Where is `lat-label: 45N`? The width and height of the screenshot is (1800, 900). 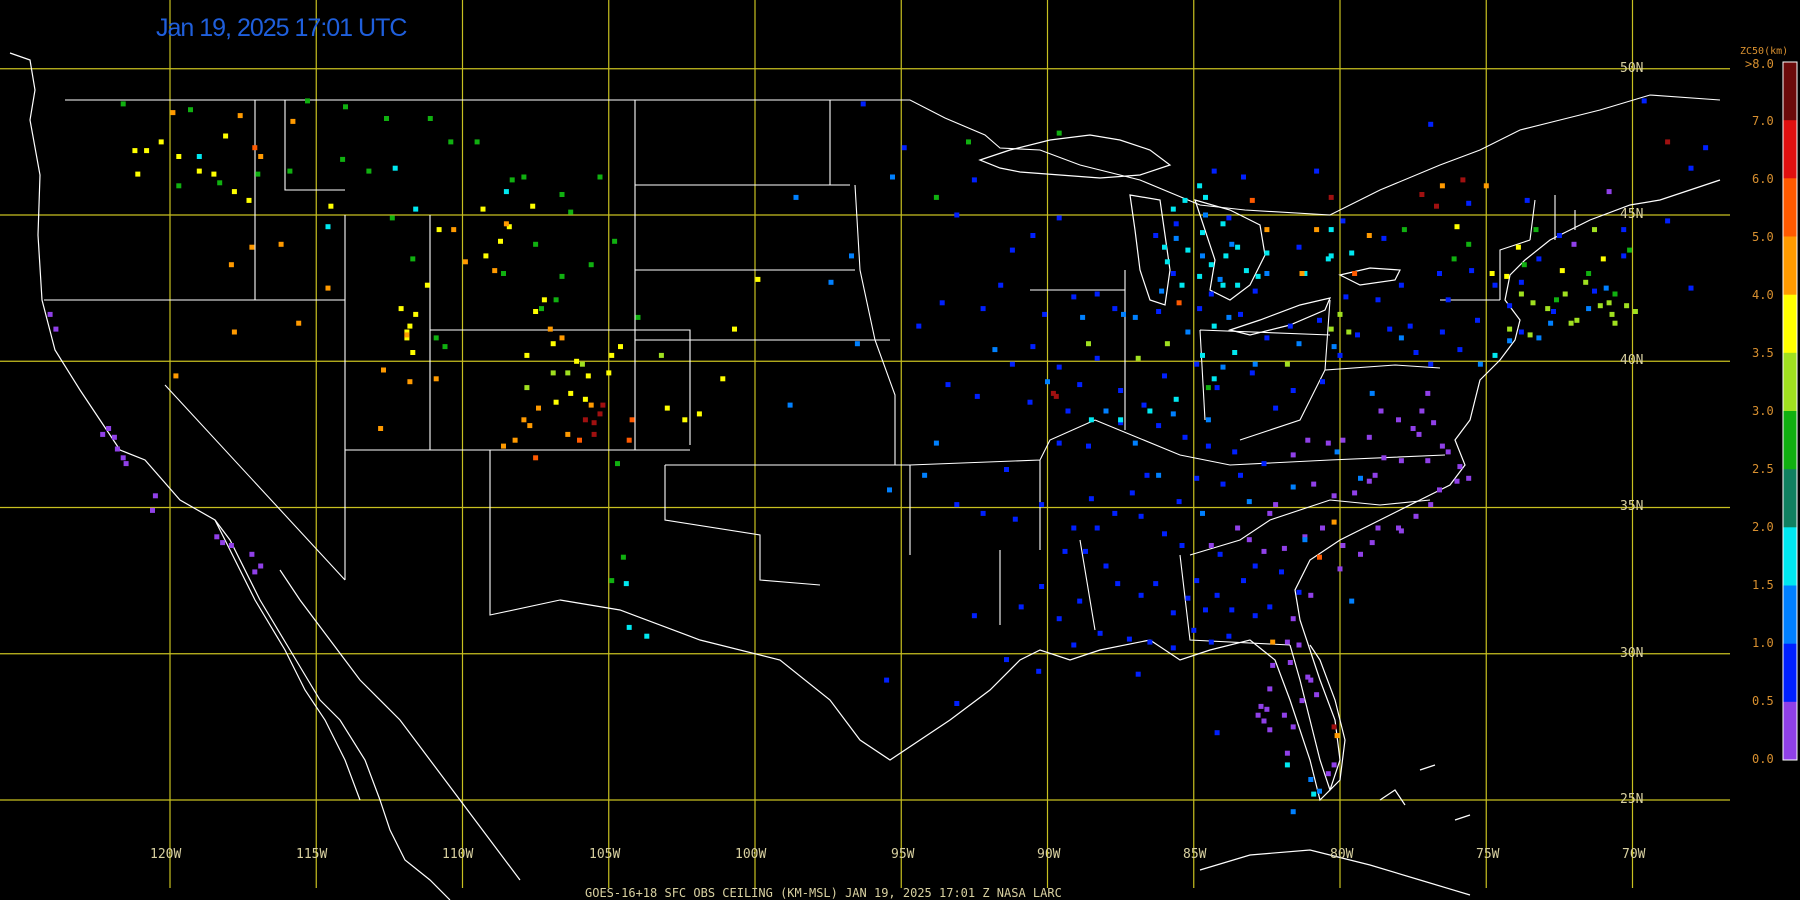
lat-label: 45N is located at coordinates (1631, 214).